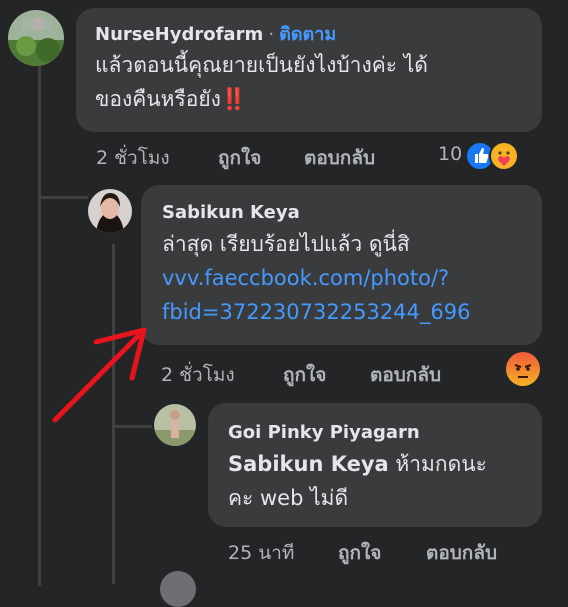  I want to click on angry-reaction-icon, so click(523, 369).